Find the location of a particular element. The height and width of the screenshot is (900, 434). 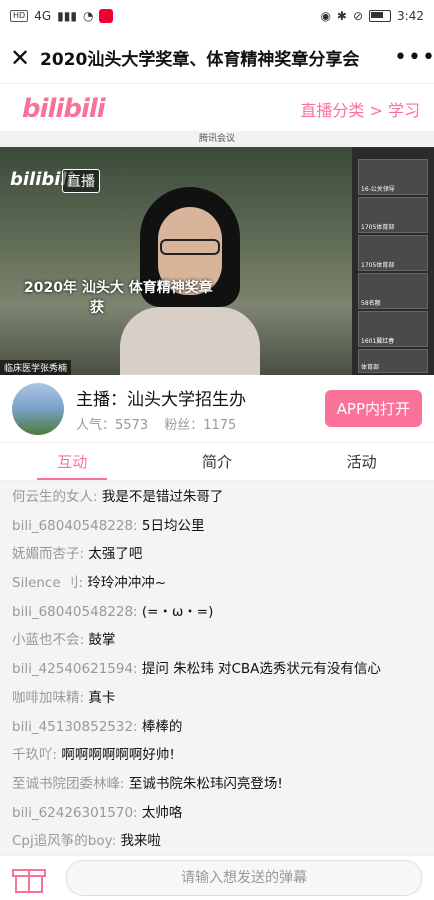

fans-count: 粉丝：1175 is located at coordinates (200, 425).